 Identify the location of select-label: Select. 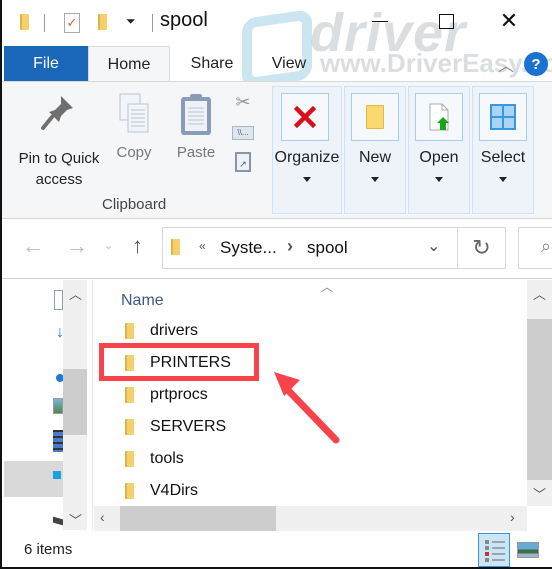
(503, 157).